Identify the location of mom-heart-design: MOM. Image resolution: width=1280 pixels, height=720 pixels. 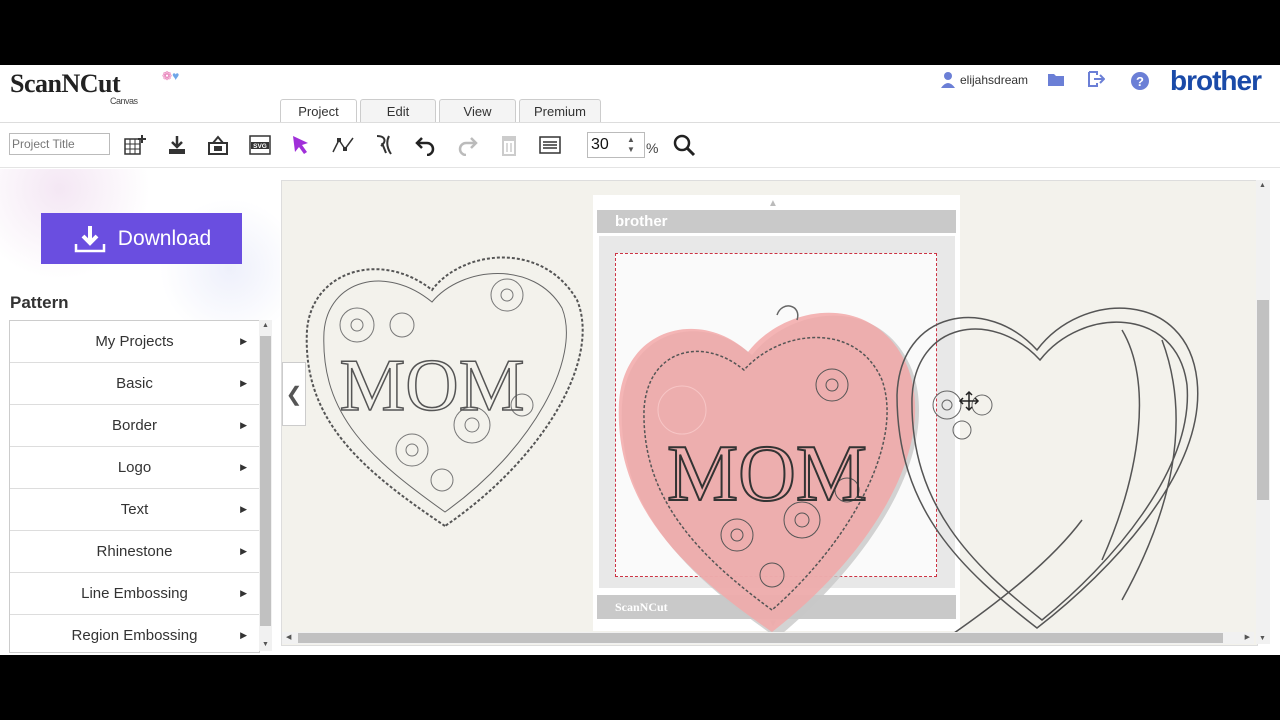
(444, 392).